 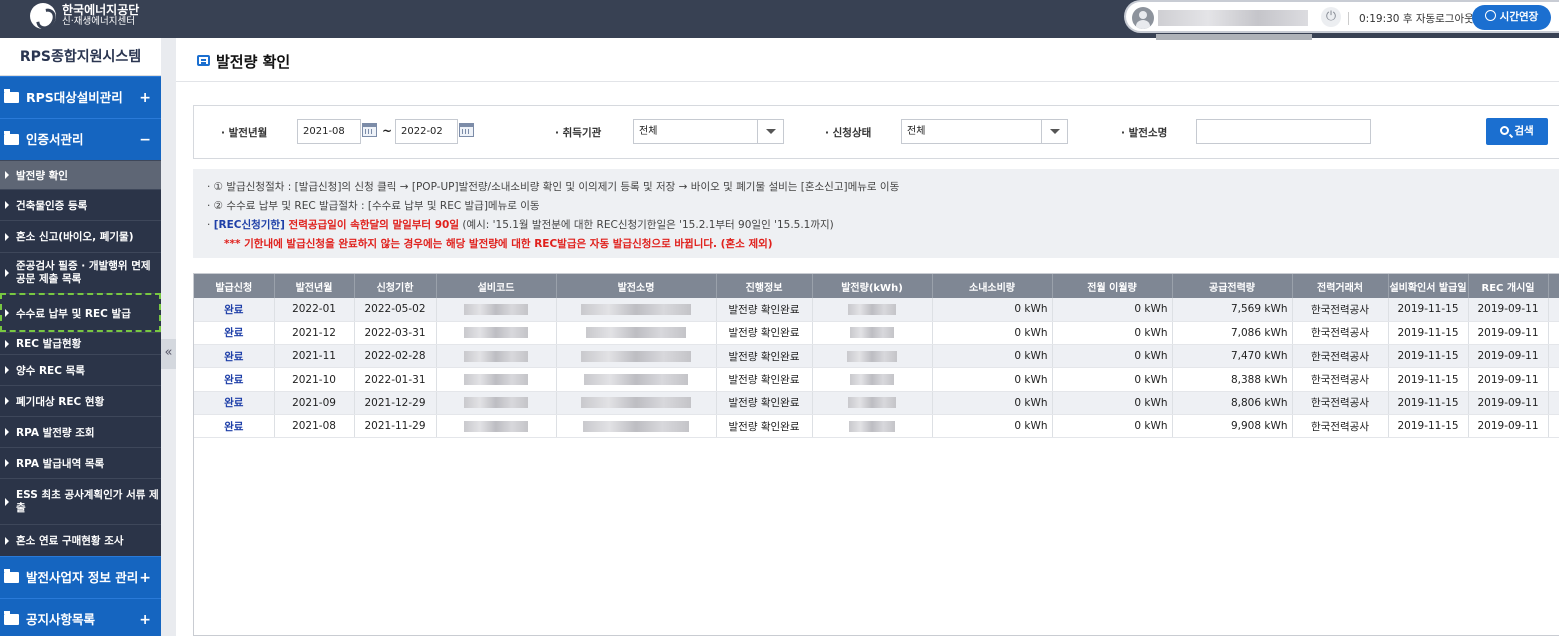 I want to click on sidebar-item-rpa-issue-list: RPA 발급내역 목록, so click(x=80, y=462).